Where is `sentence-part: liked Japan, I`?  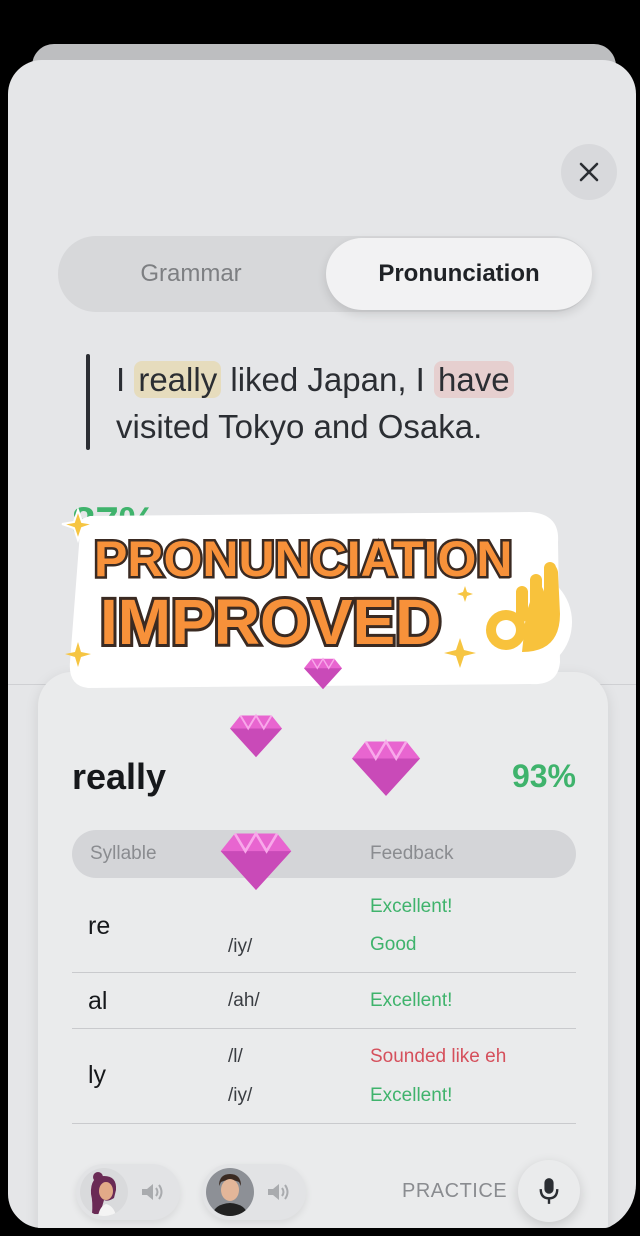
sentence-part: liked Japan, I is located at coordinates (327, 379).